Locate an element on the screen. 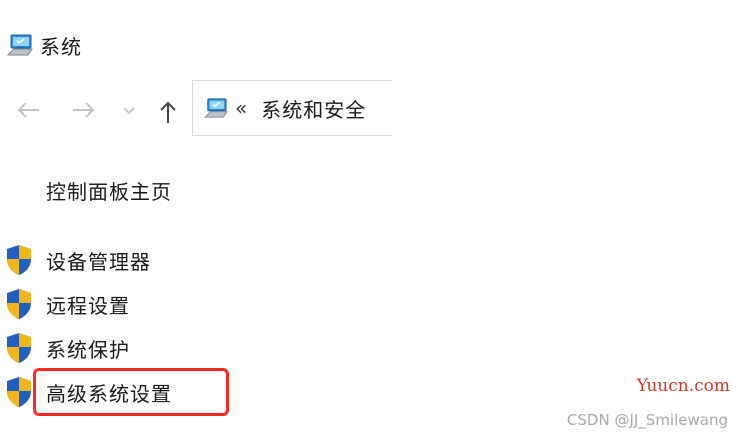  task-system-protection: 系统保护 is located at coordinates (88, 348).